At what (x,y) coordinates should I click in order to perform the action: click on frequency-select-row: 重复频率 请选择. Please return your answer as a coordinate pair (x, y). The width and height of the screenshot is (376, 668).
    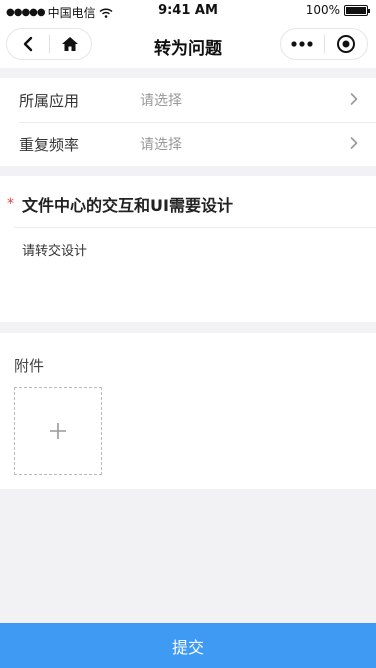
    Looking at the image, I should click on (188, 144).